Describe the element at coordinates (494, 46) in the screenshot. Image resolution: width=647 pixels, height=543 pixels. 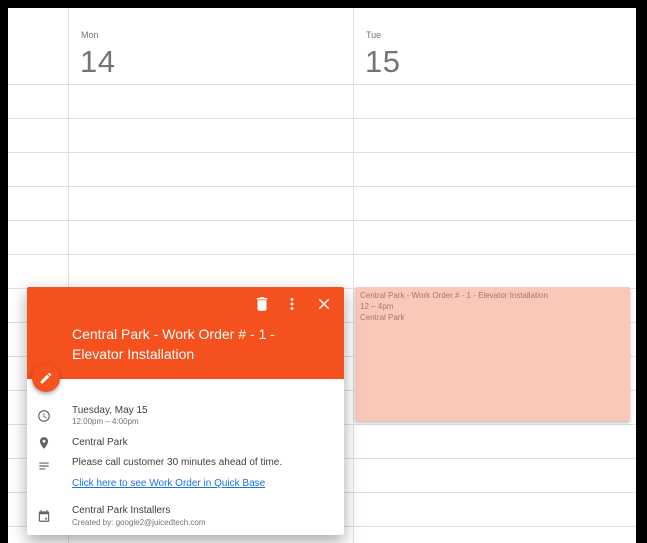
I see `day-header-tue: Tue 15` at that location.